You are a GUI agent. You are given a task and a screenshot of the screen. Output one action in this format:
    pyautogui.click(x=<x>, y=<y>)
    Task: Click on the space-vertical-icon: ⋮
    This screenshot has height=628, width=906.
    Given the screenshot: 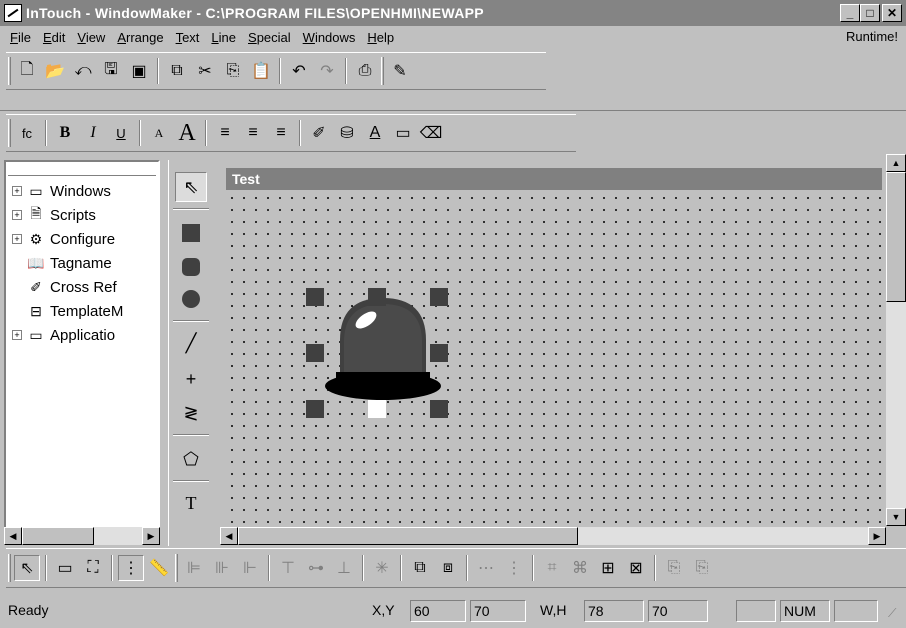 What is the action you would take?
    pyautogui.click(x=514, y=568)
    